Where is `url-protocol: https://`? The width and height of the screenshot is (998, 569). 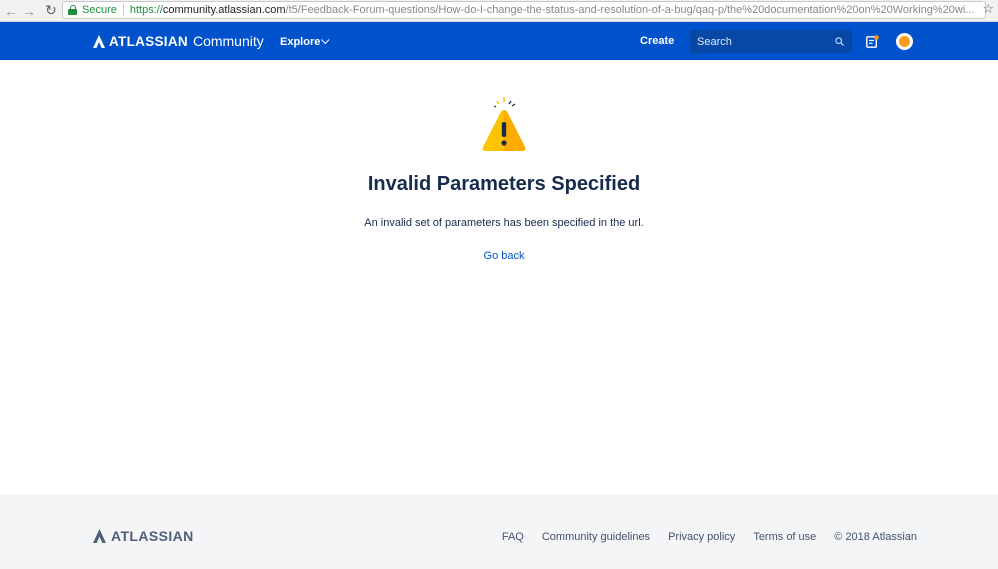
url-protocol: https:// is located at coordinates (146, 10).